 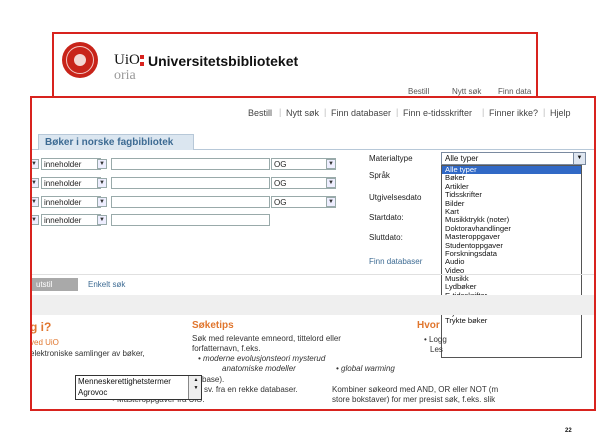 What do you see at coordinates (125, 75) in the screenshot?
I see `oria-label: oria` at bounding box center [125, 75].